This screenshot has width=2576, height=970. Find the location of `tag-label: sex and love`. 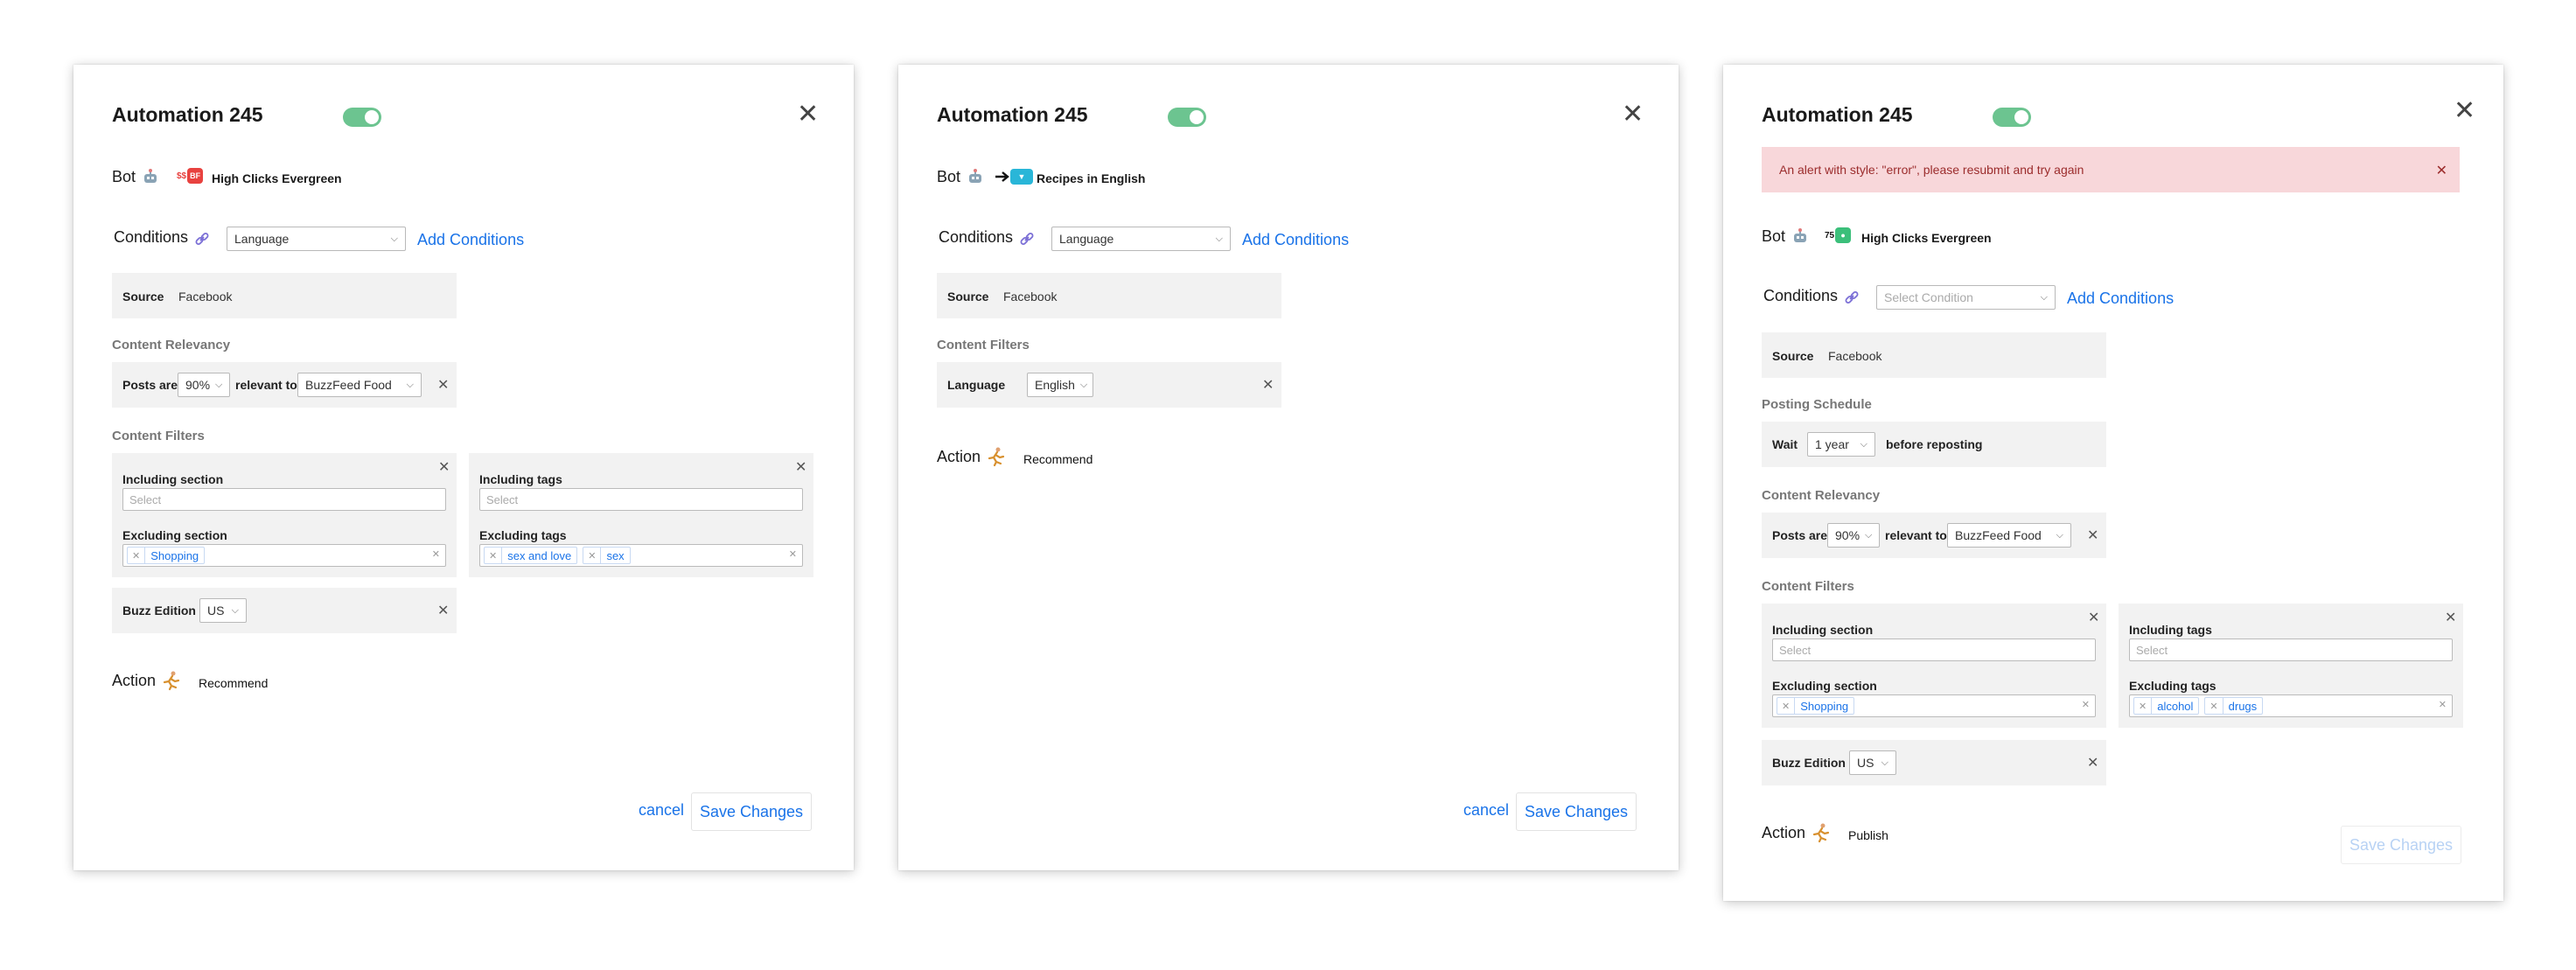

tag-label: sex and love is located at coordinates (539, 555).